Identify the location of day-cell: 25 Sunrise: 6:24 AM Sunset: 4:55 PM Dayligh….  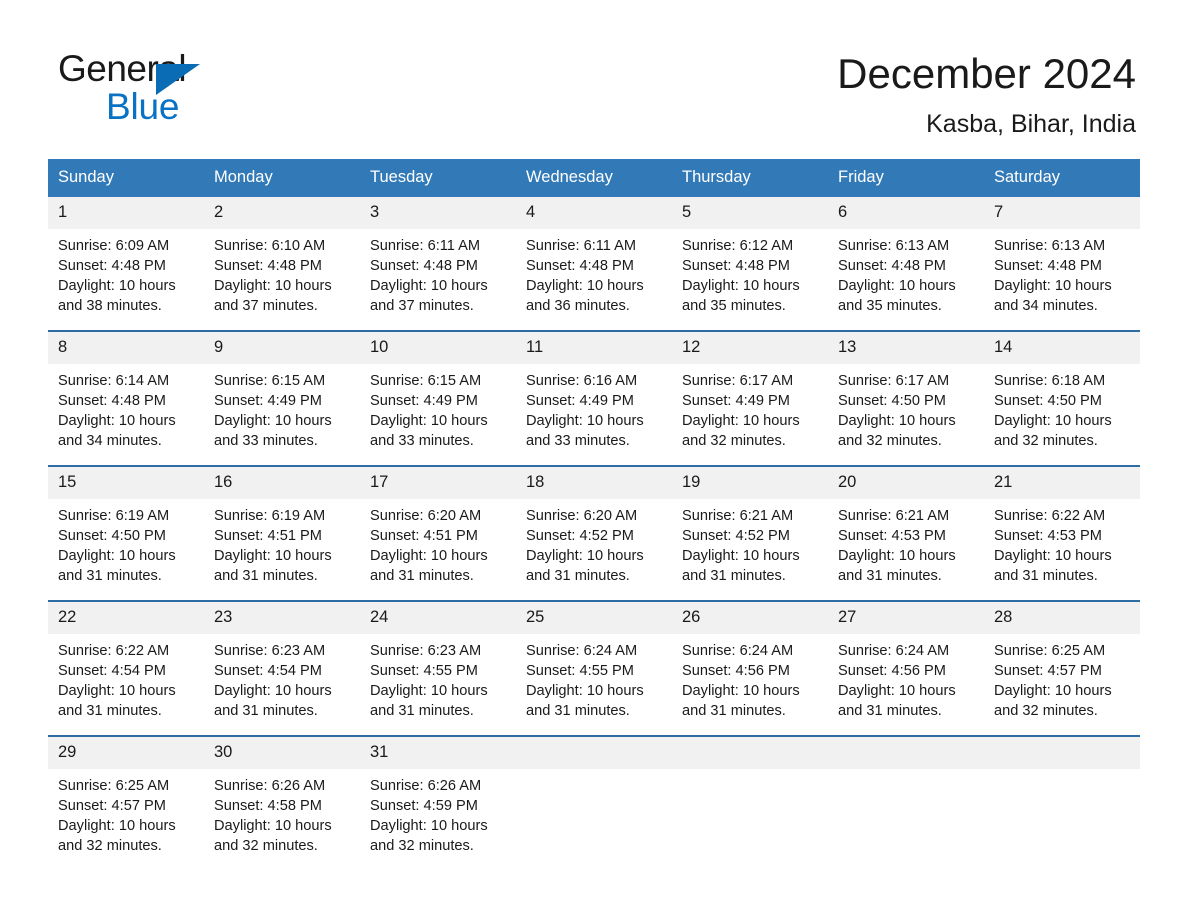
(594, 669).